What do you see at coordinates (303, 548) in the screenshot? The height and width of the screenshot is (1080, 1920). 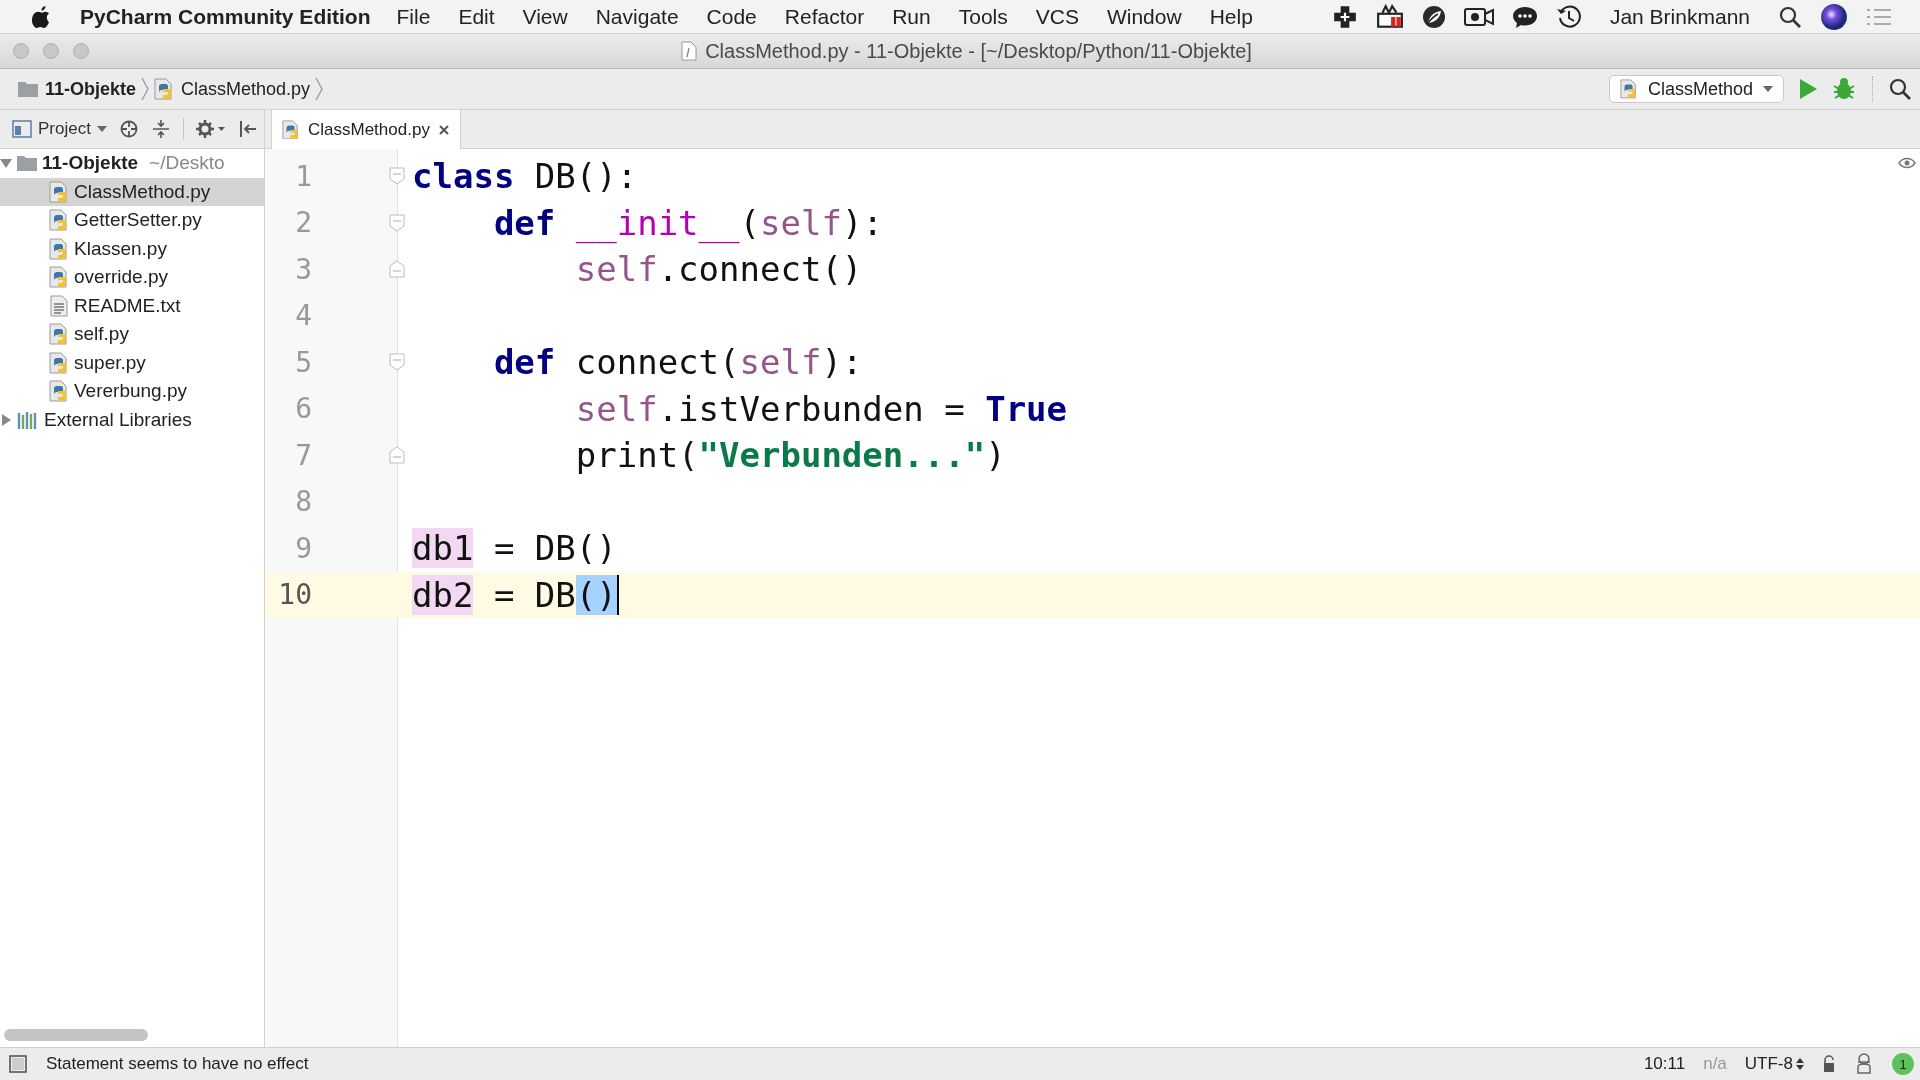 I see `line-number: 9` at bounding box center [303, 548].